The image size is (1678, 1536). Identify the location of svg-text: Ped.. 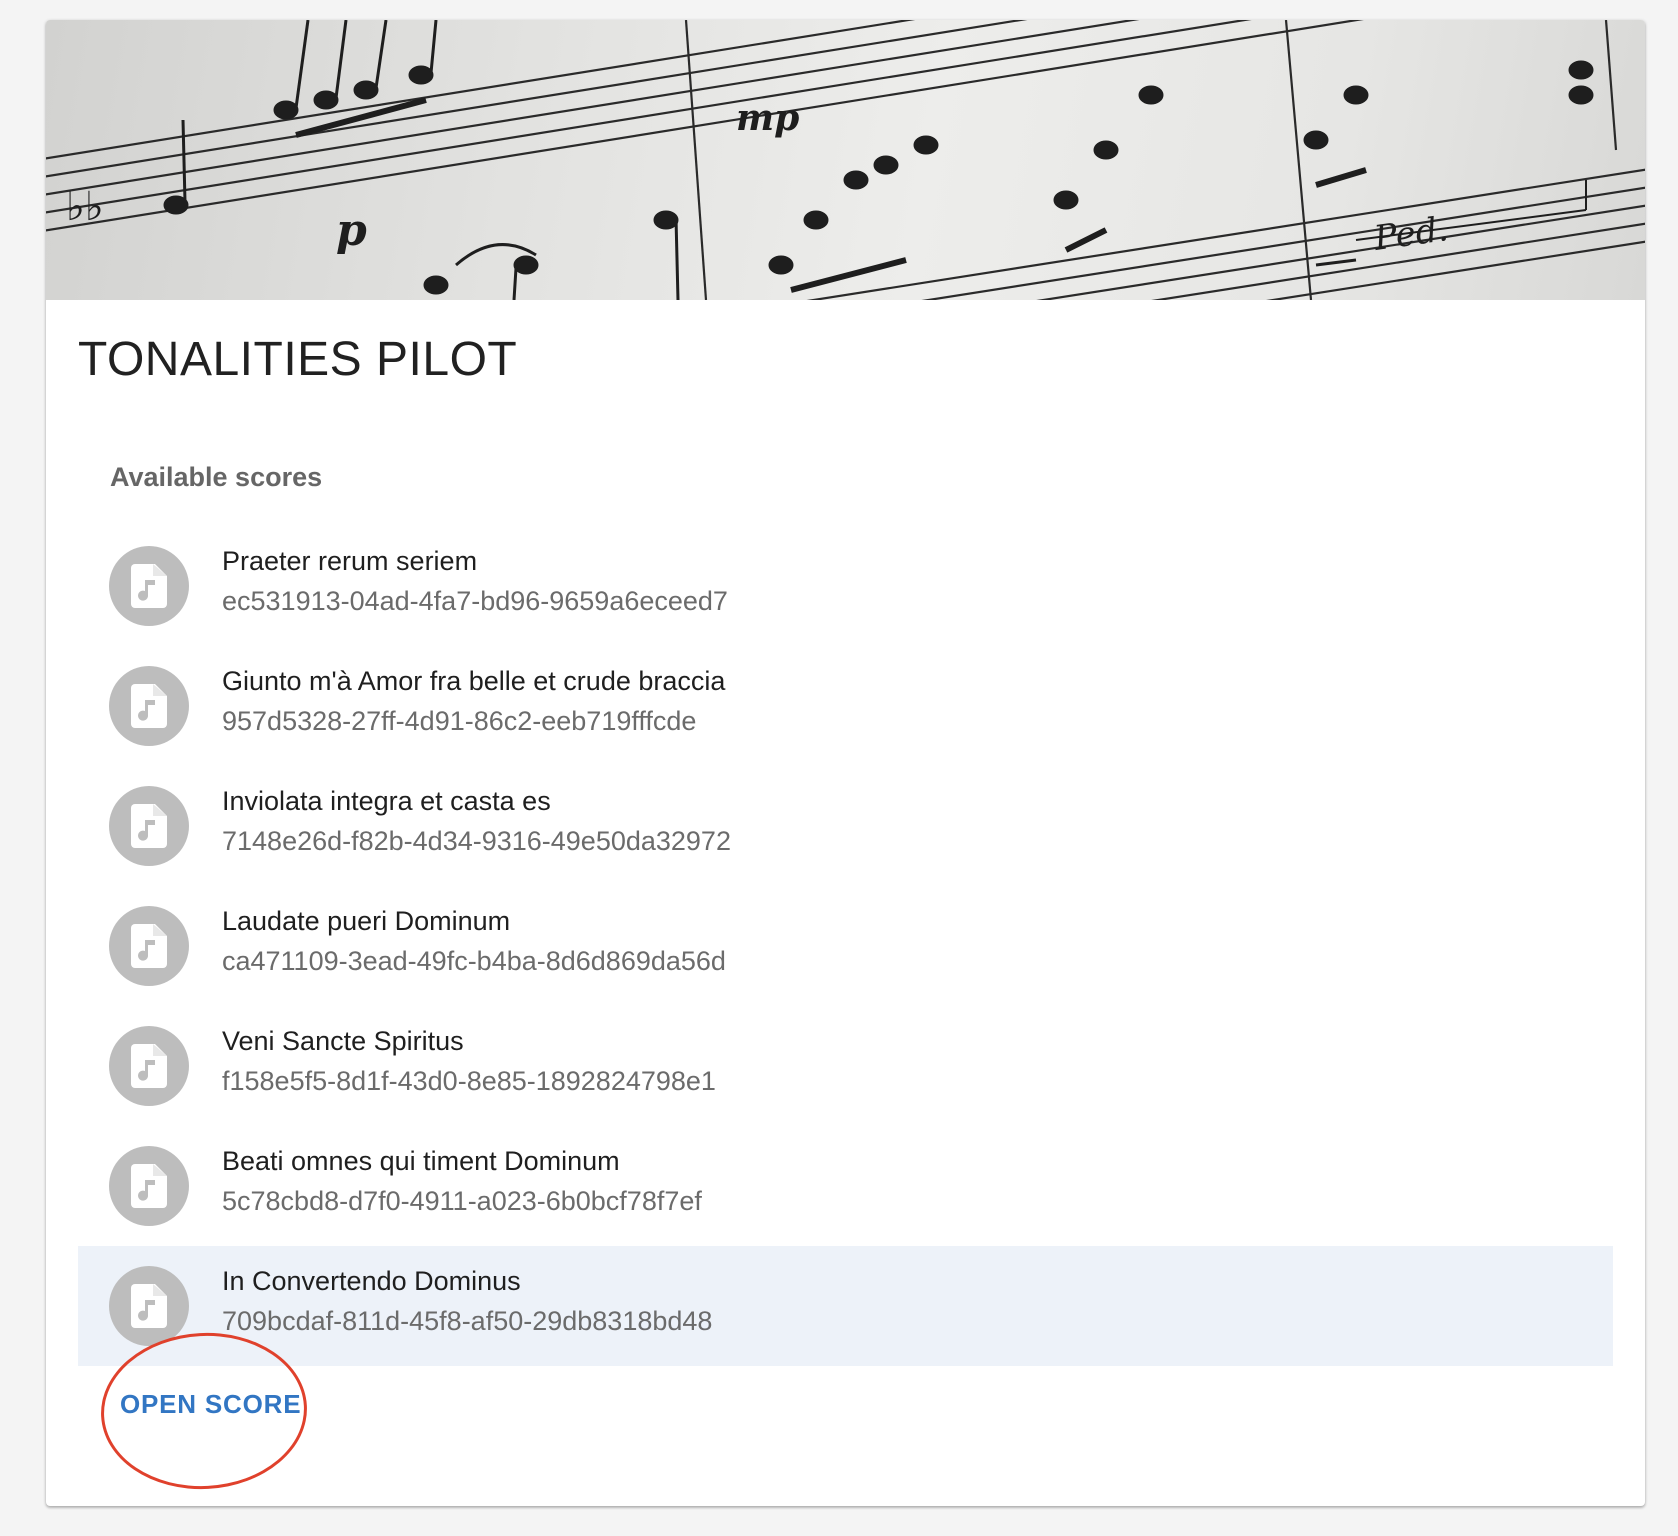
(1411, 234).